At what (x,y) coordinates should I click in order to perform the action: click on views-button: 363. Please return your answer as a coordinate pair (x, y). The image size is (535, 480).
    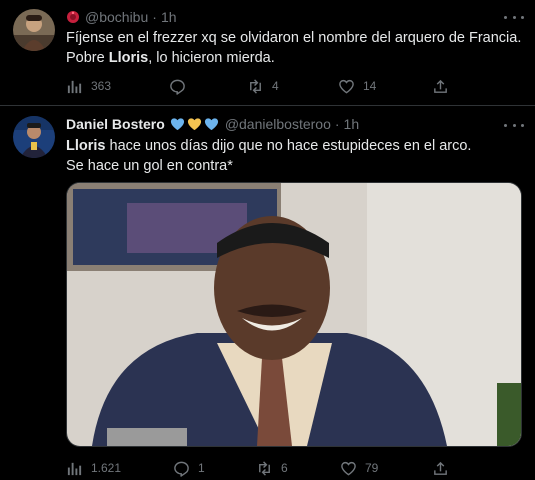
    Looking at the image, I should click on (88, 86).